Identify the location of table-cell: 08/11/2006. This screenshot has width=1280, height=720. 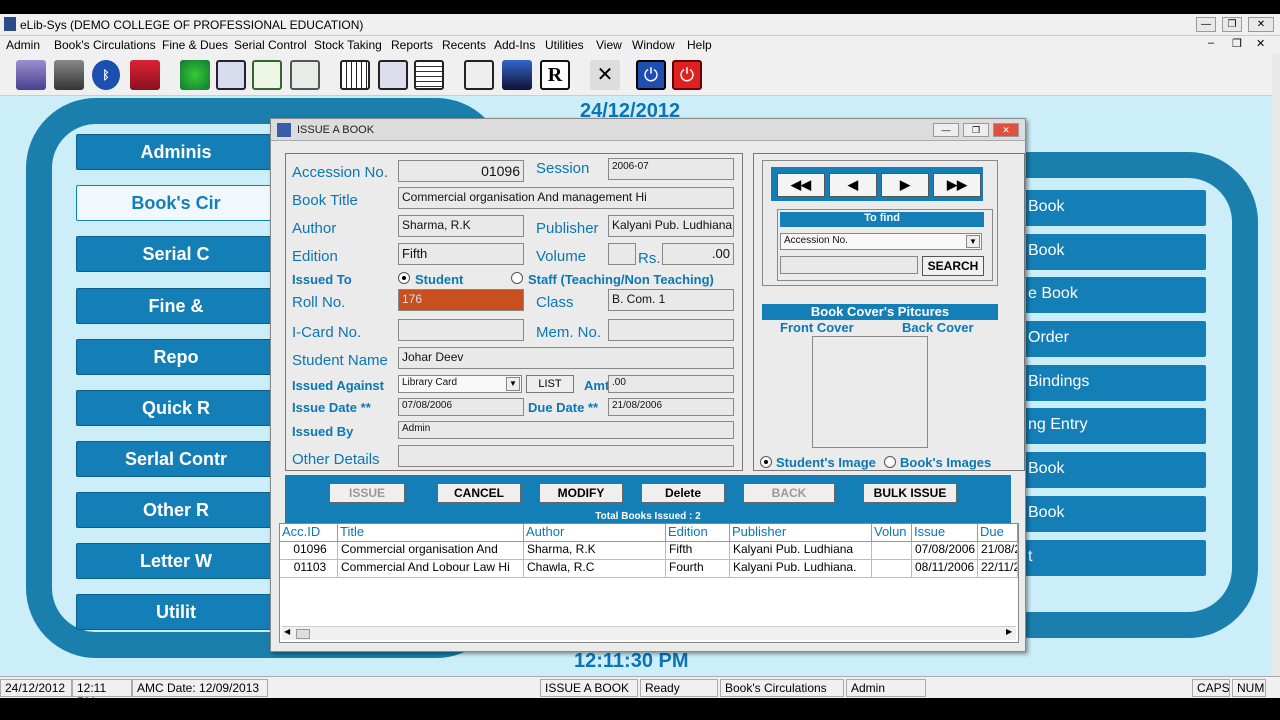
(945, 569).